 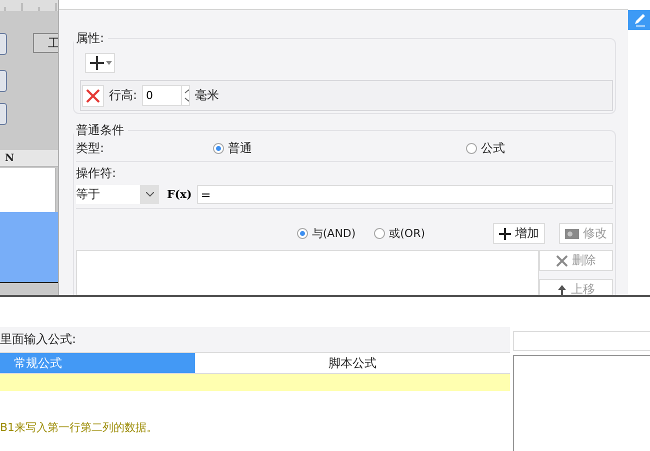 I want to click on edit-button, so click(x=639, y=20).